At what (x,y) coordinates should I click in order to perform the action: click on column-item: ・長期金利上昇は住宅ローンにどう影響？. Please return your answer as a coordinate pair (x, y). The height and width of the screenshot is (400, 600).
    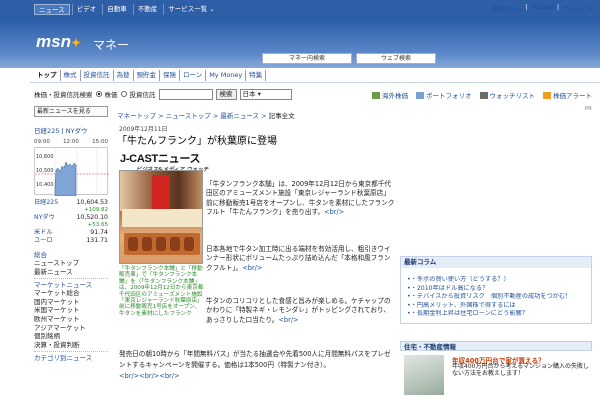
    Looking at the image, I should click on (497, 314).